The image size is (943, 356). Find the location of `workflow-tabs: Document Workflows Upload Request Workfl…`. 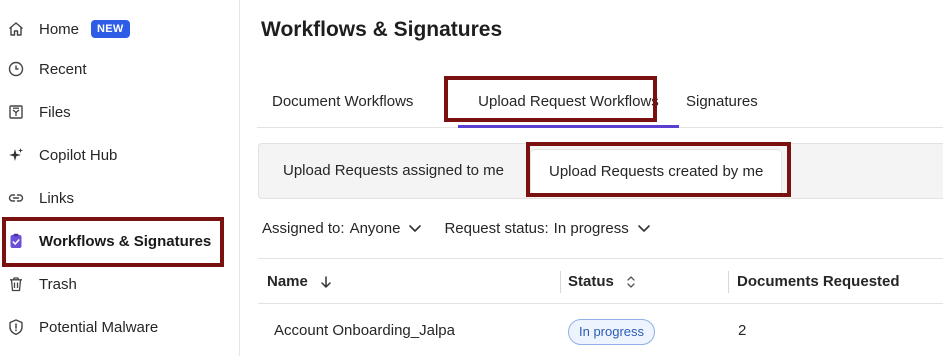

workflow-tabs: Document Workflows Upload Request Workfl… is located at coordinates (600, 106).